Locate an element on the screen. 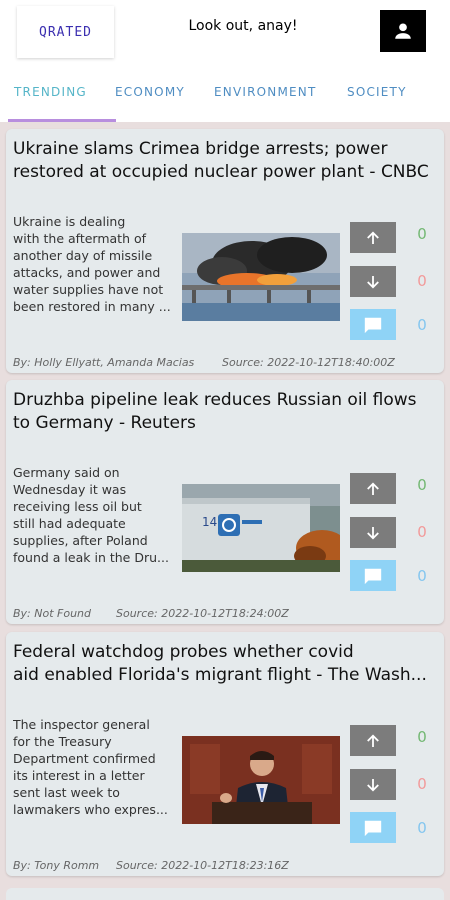 This screenshot has width=450, height=900. app-logo: QRATED is located at coordinates (65, 32).